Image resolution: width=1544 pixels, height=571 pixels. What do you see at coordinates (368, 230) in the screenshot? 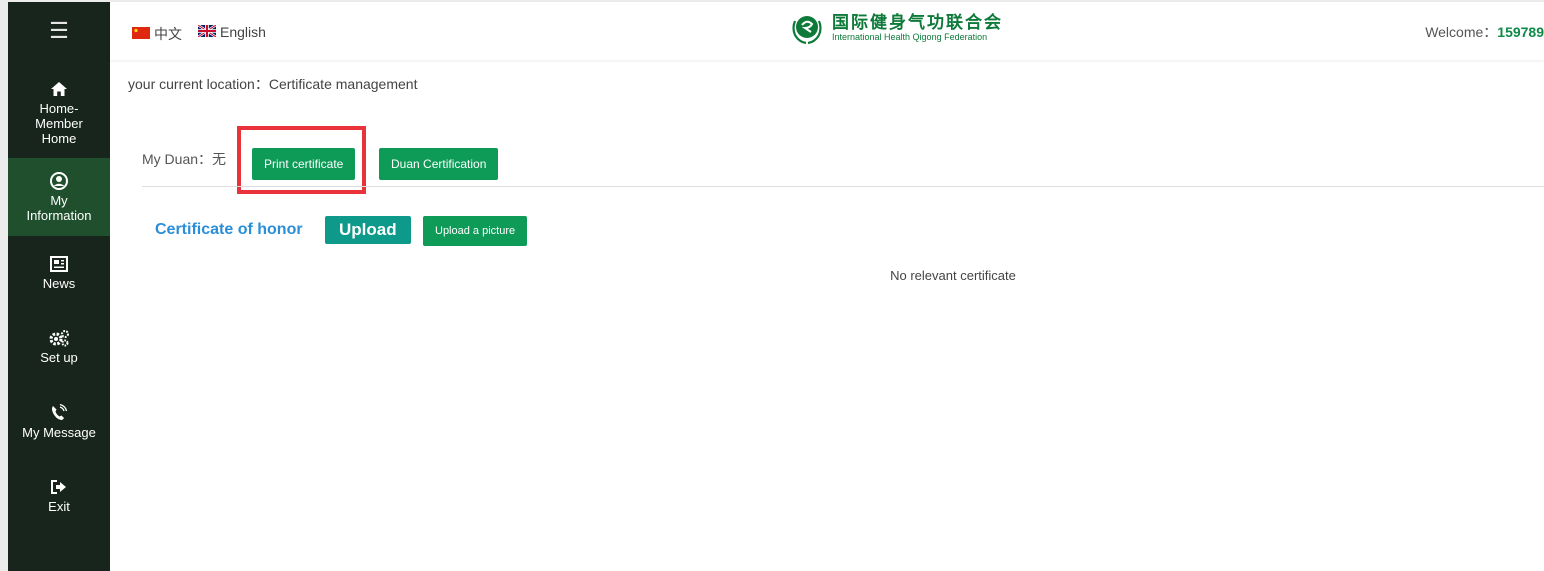
I see `upload-button: Upload` at bounding box center [368, 230].